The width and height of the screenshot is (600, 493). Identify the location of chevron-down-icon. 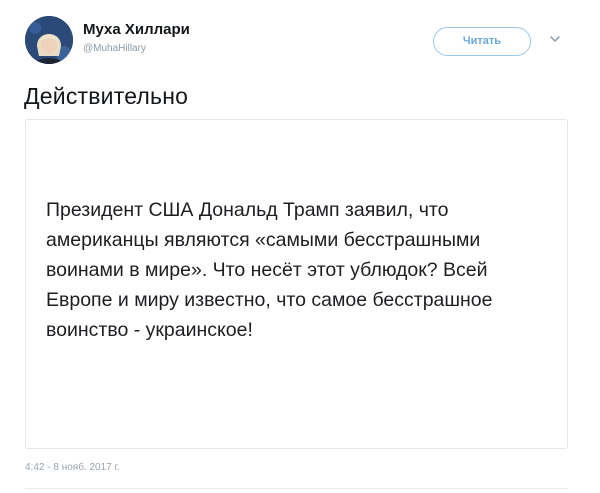
(555, 39).